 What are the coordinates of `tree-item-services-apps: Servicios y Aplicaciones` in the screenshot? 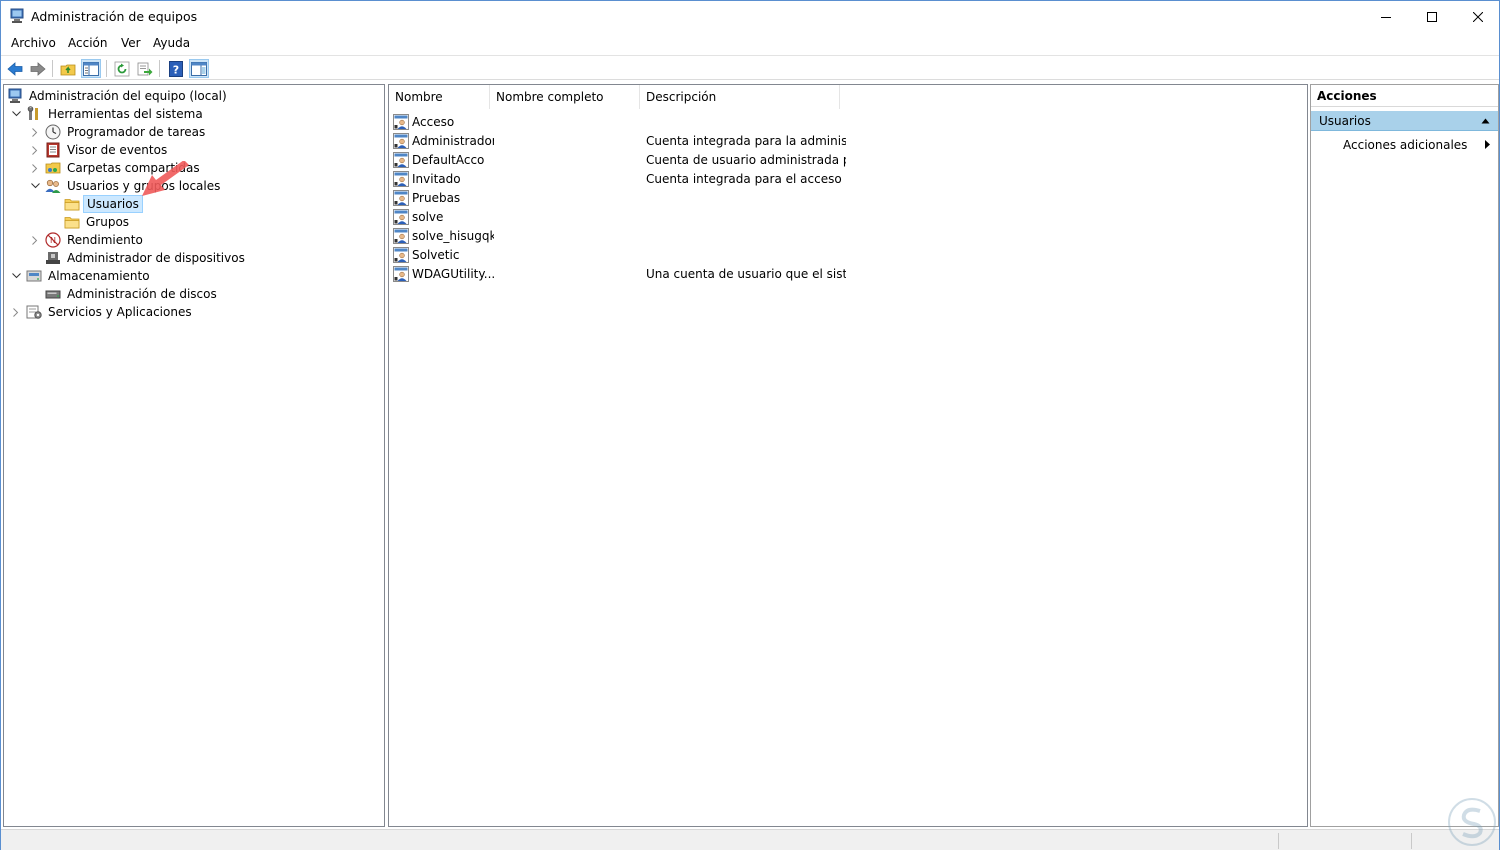 It's located at (102, 312).